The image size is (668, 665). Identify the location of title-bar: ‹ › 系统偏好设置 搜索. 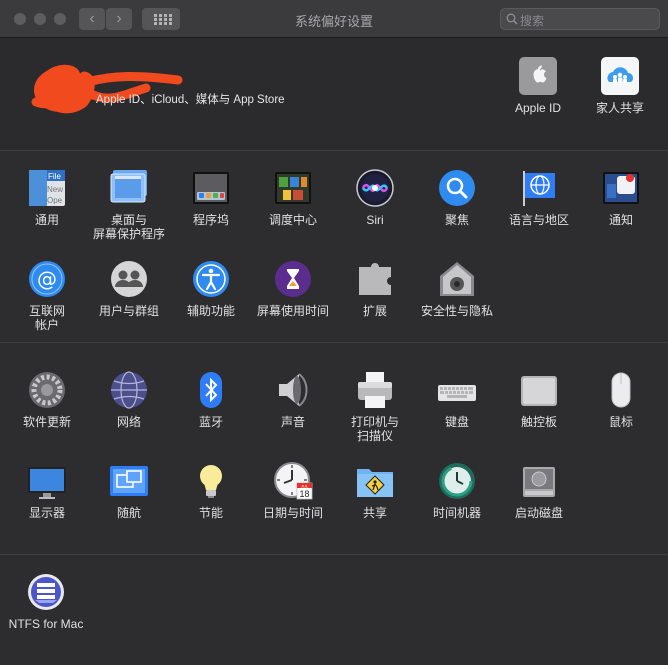
(334, 19).